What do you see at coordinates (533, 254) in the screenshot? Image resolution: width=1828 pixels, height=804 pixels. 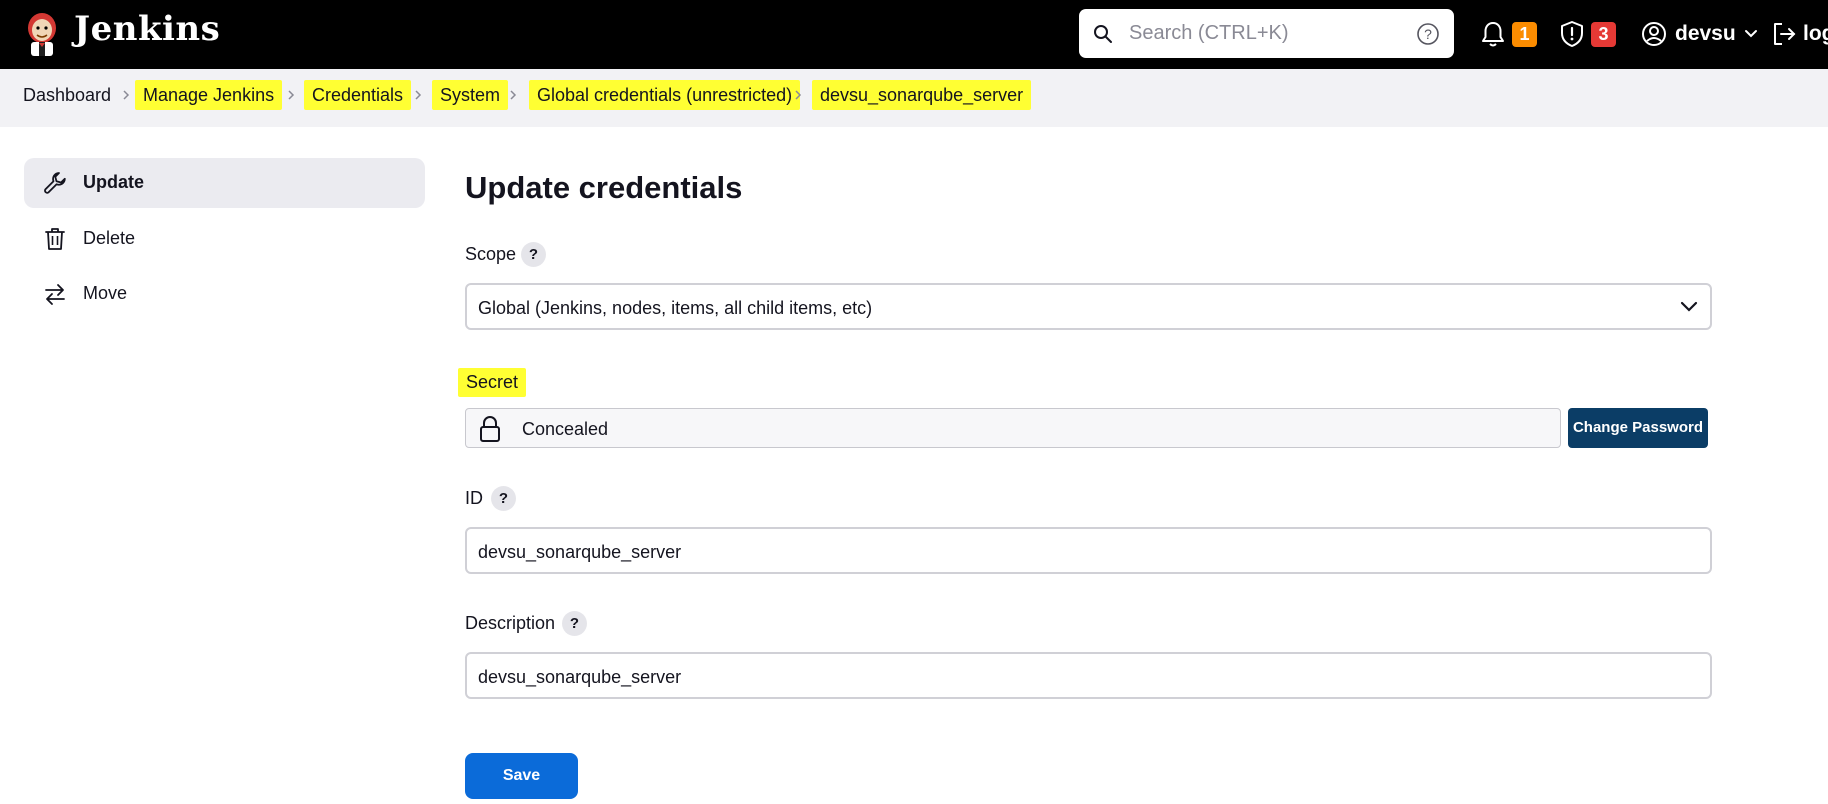 I see `scope-help-icon: ?` at bounding box center [533, 254].